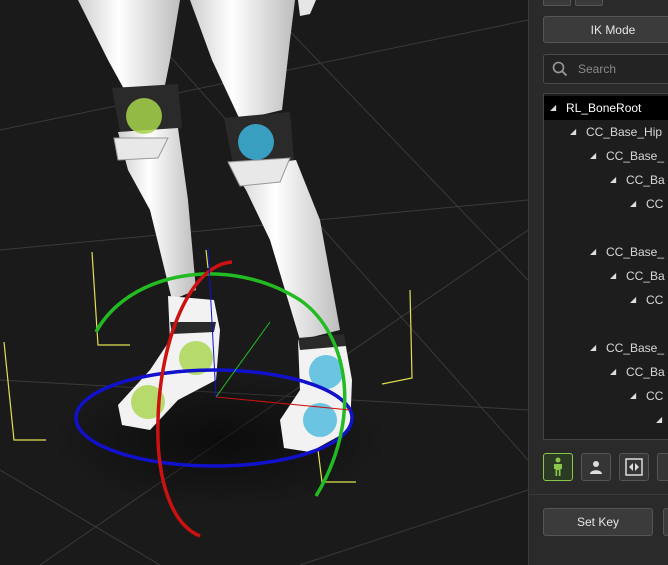 Image resolution: width=668 pixels, height=565 pixels. I want to click on tree-node-spine: ◢ CC_Base_, so click(627, 348).